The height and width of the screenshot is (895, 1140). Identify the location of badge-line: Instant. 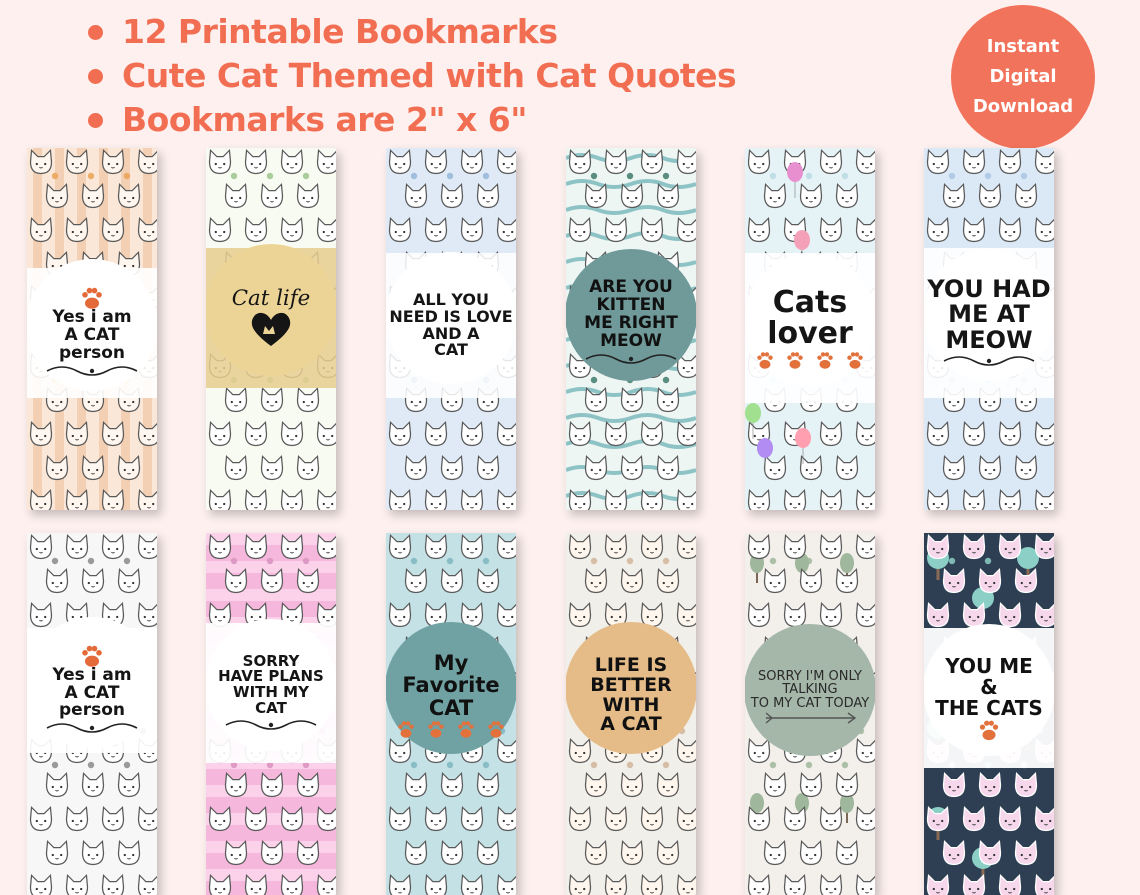
(1023, 46).